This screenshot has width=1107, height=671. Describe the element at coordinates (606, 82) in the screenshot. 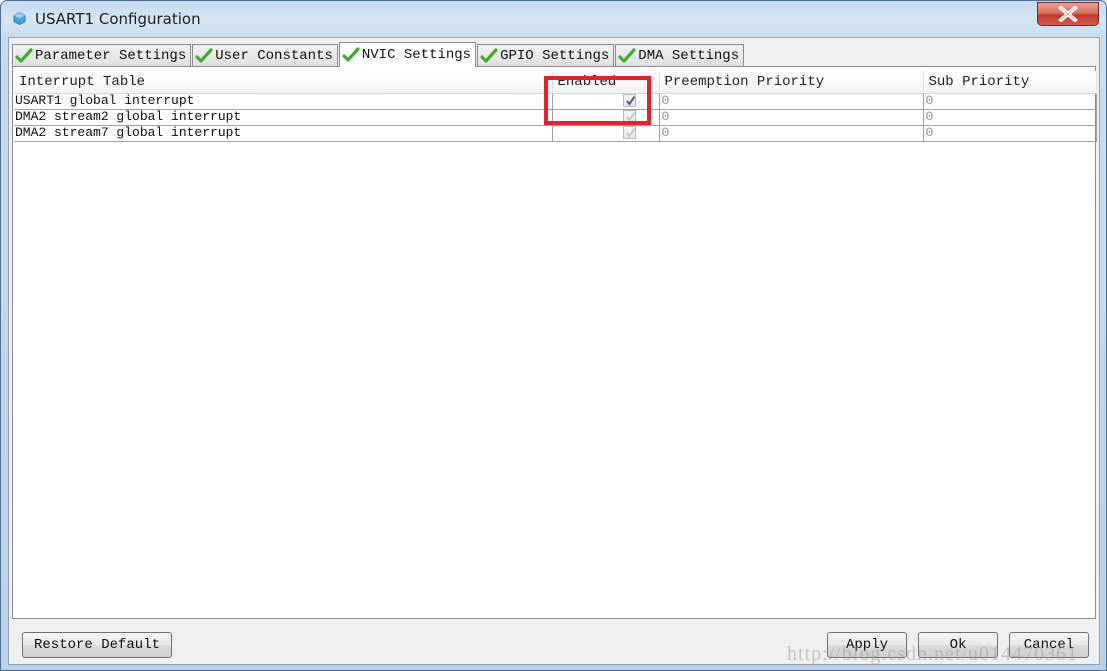

I see `column-header-enabled: Enabled` at that location.